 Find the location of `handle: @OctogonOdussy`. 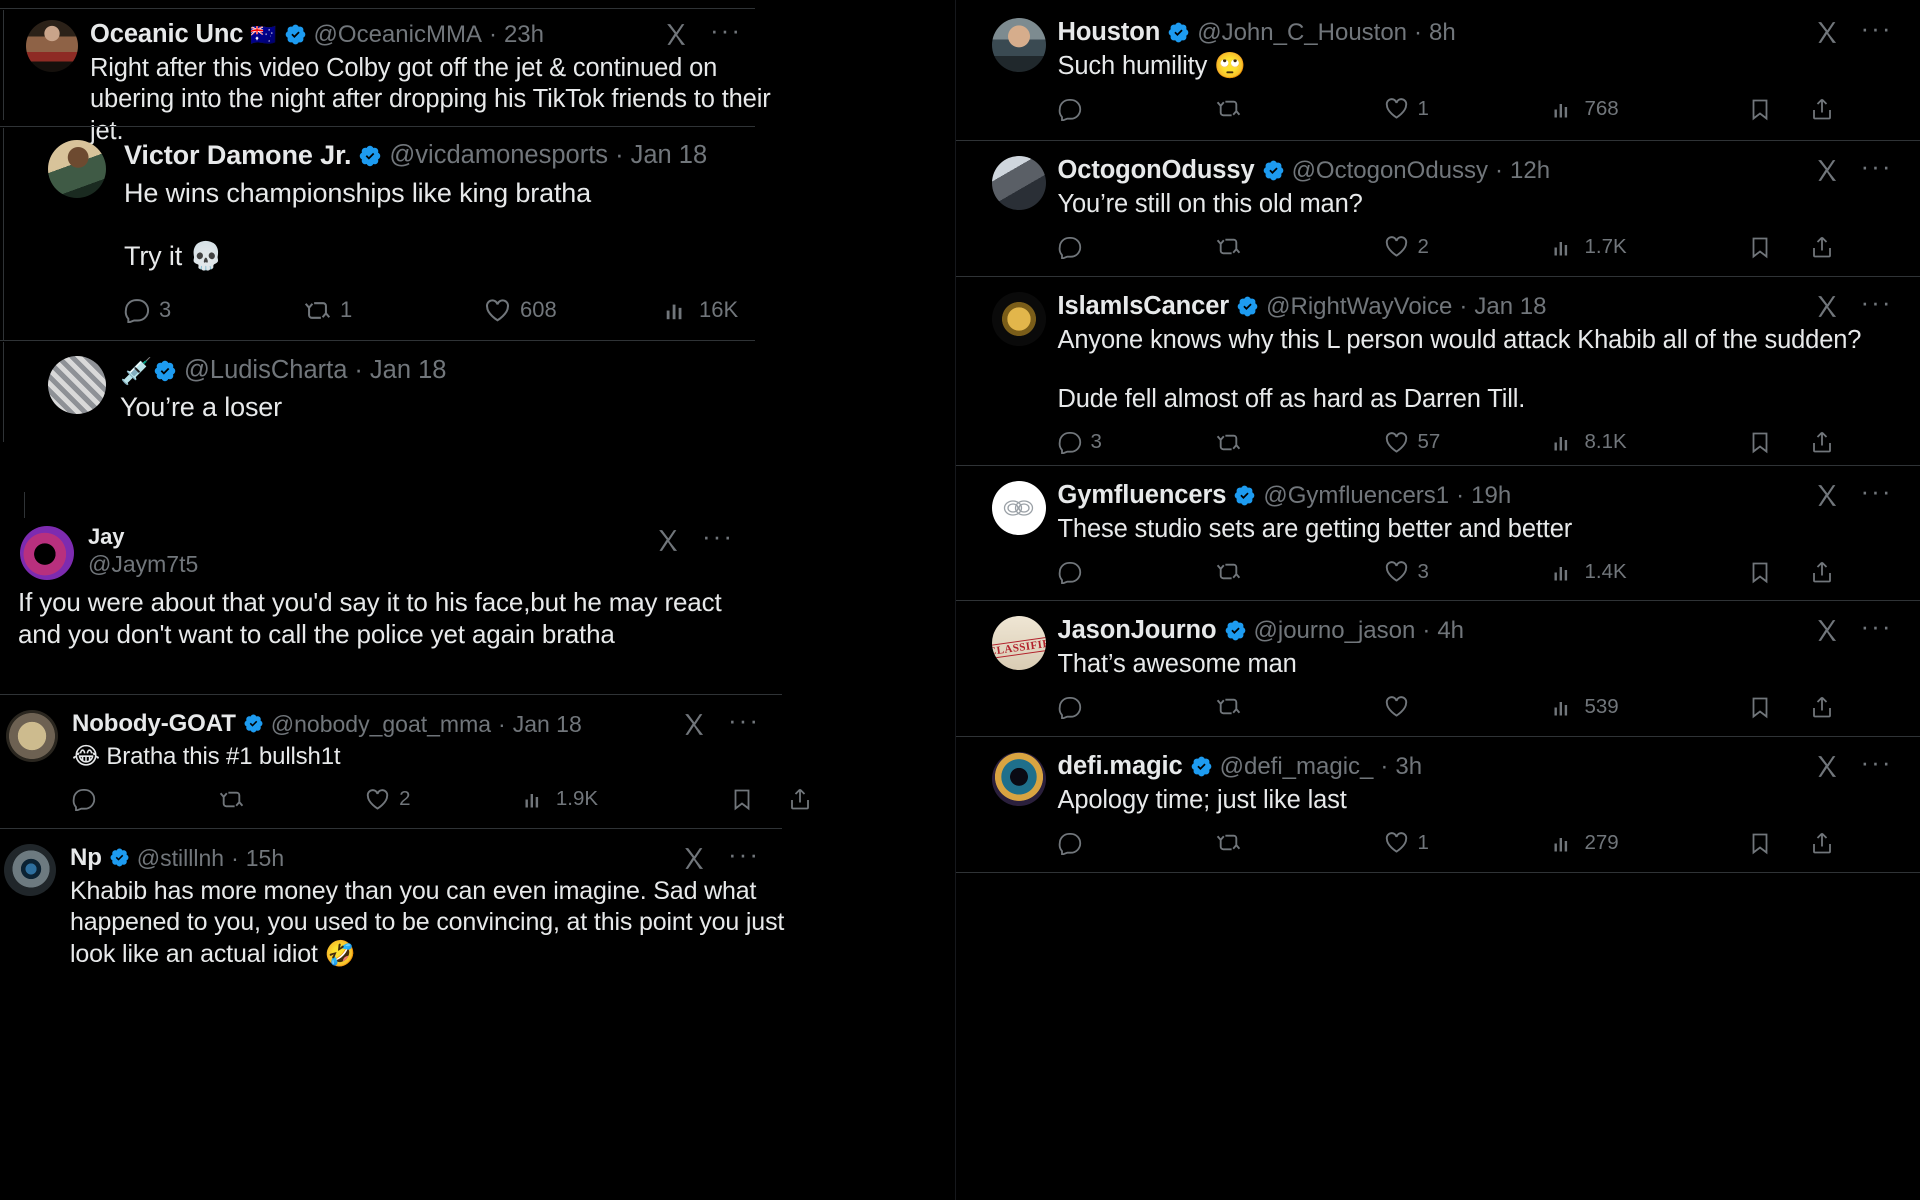

handle: @OctogonOdussy is located at coordinates (1390, 171).